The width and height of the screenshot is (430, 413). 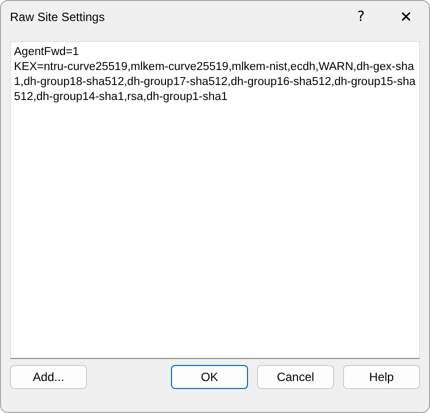 I want to click on close-button: ✕, so click(x=406, y=17).